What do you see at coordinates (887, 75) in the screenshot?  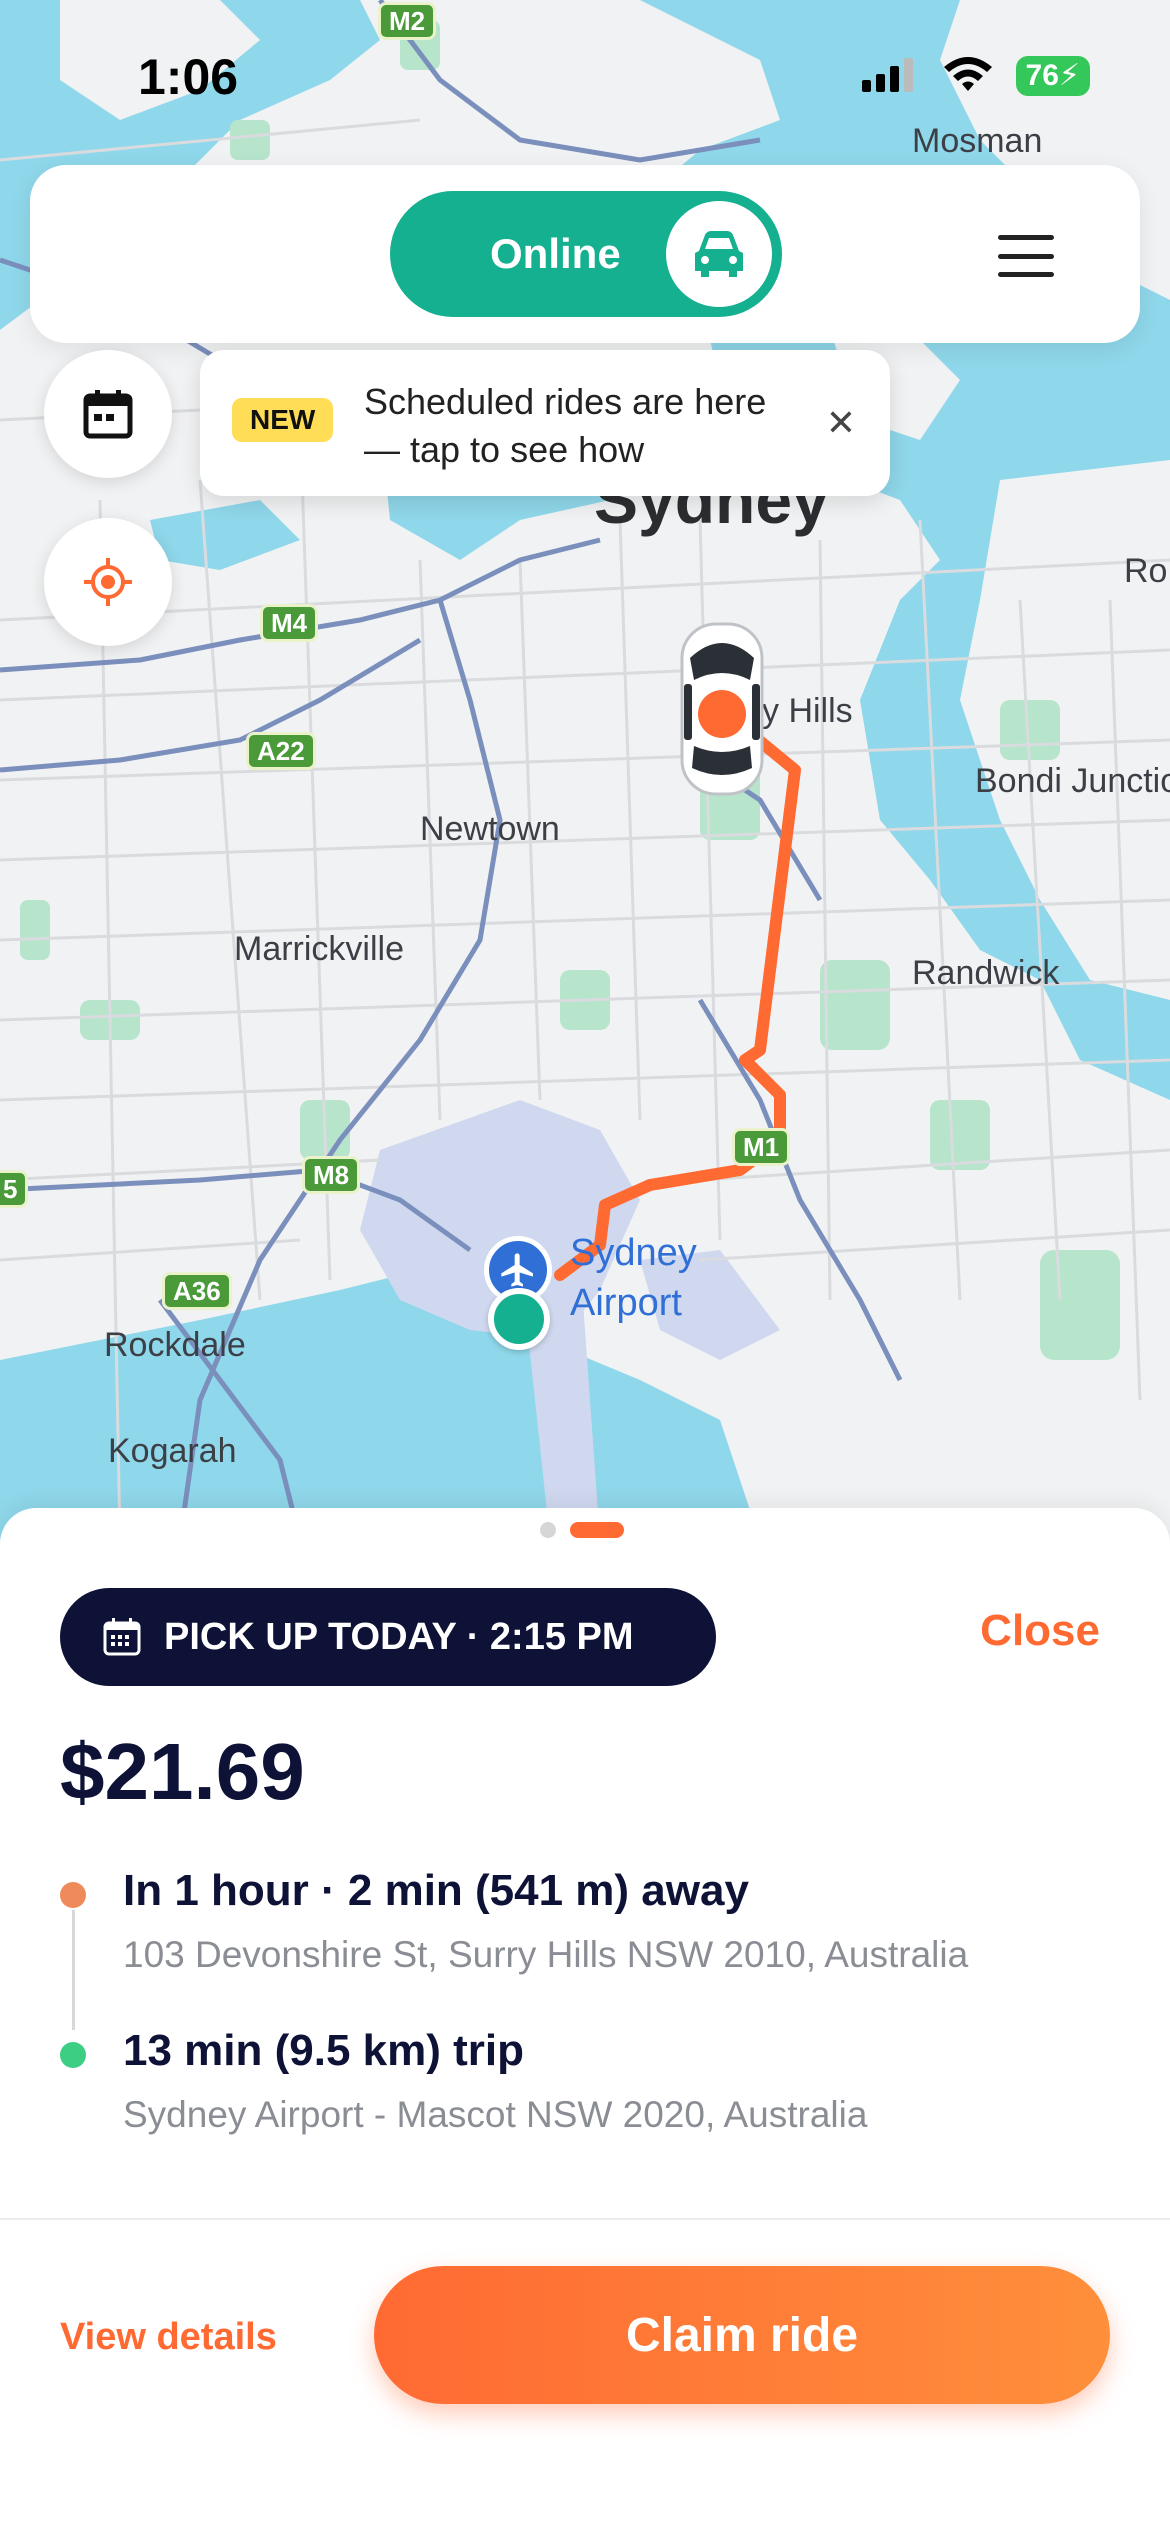 I see `signal-icon` at bounding box center [887, 75].